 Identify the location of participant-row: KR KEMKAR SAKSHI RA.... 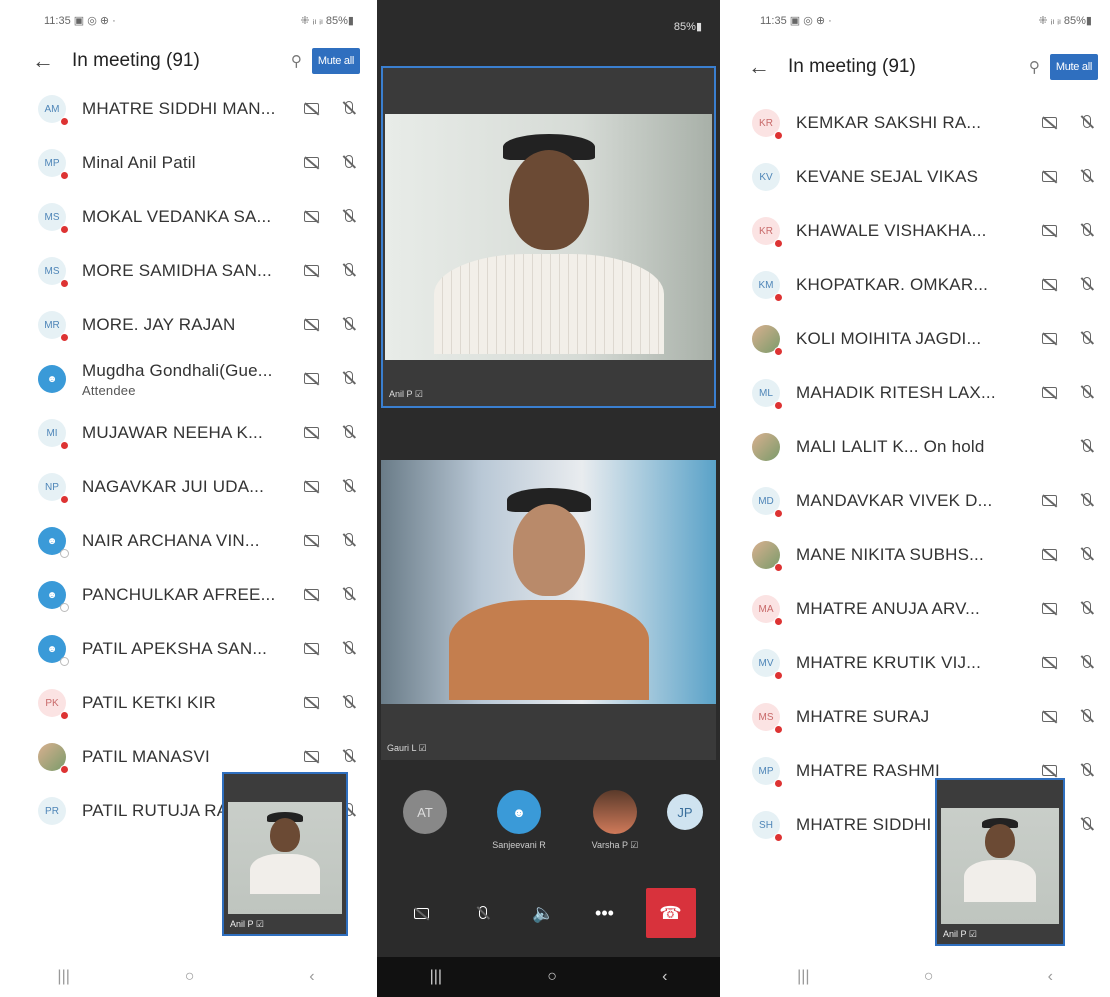
(925, 123).